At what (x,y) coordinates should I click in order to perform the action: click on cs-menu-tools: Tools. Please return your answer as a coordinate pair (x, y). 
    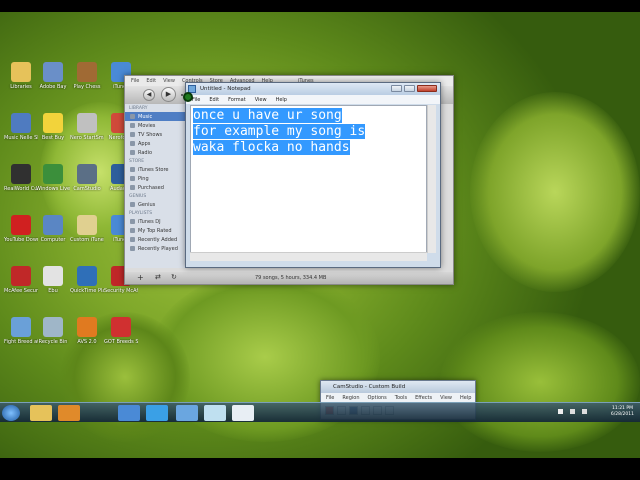
    Looking at the image, I should click on (401, 398).